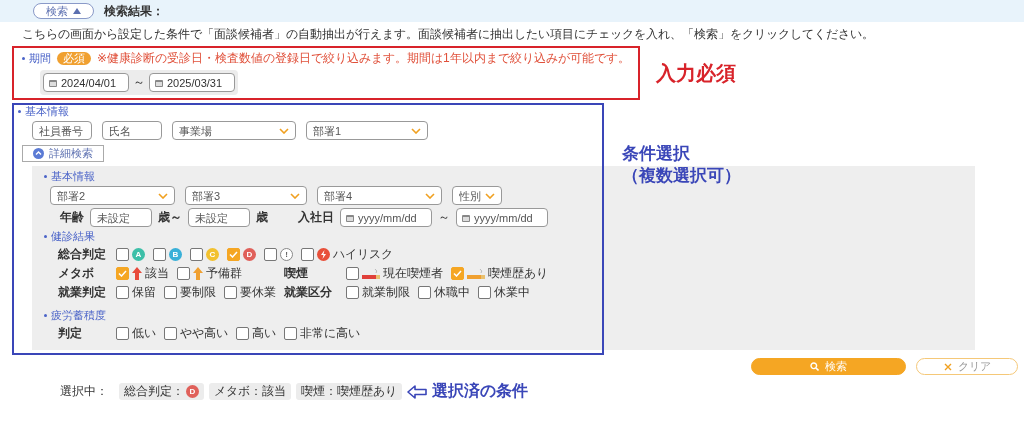 This screenshot has width=1024, height=446. What do you see at coordinates (518, 273) in the screenshot?
I see `option-label: 喫煙歴あり` at bounding box center [518, 273].